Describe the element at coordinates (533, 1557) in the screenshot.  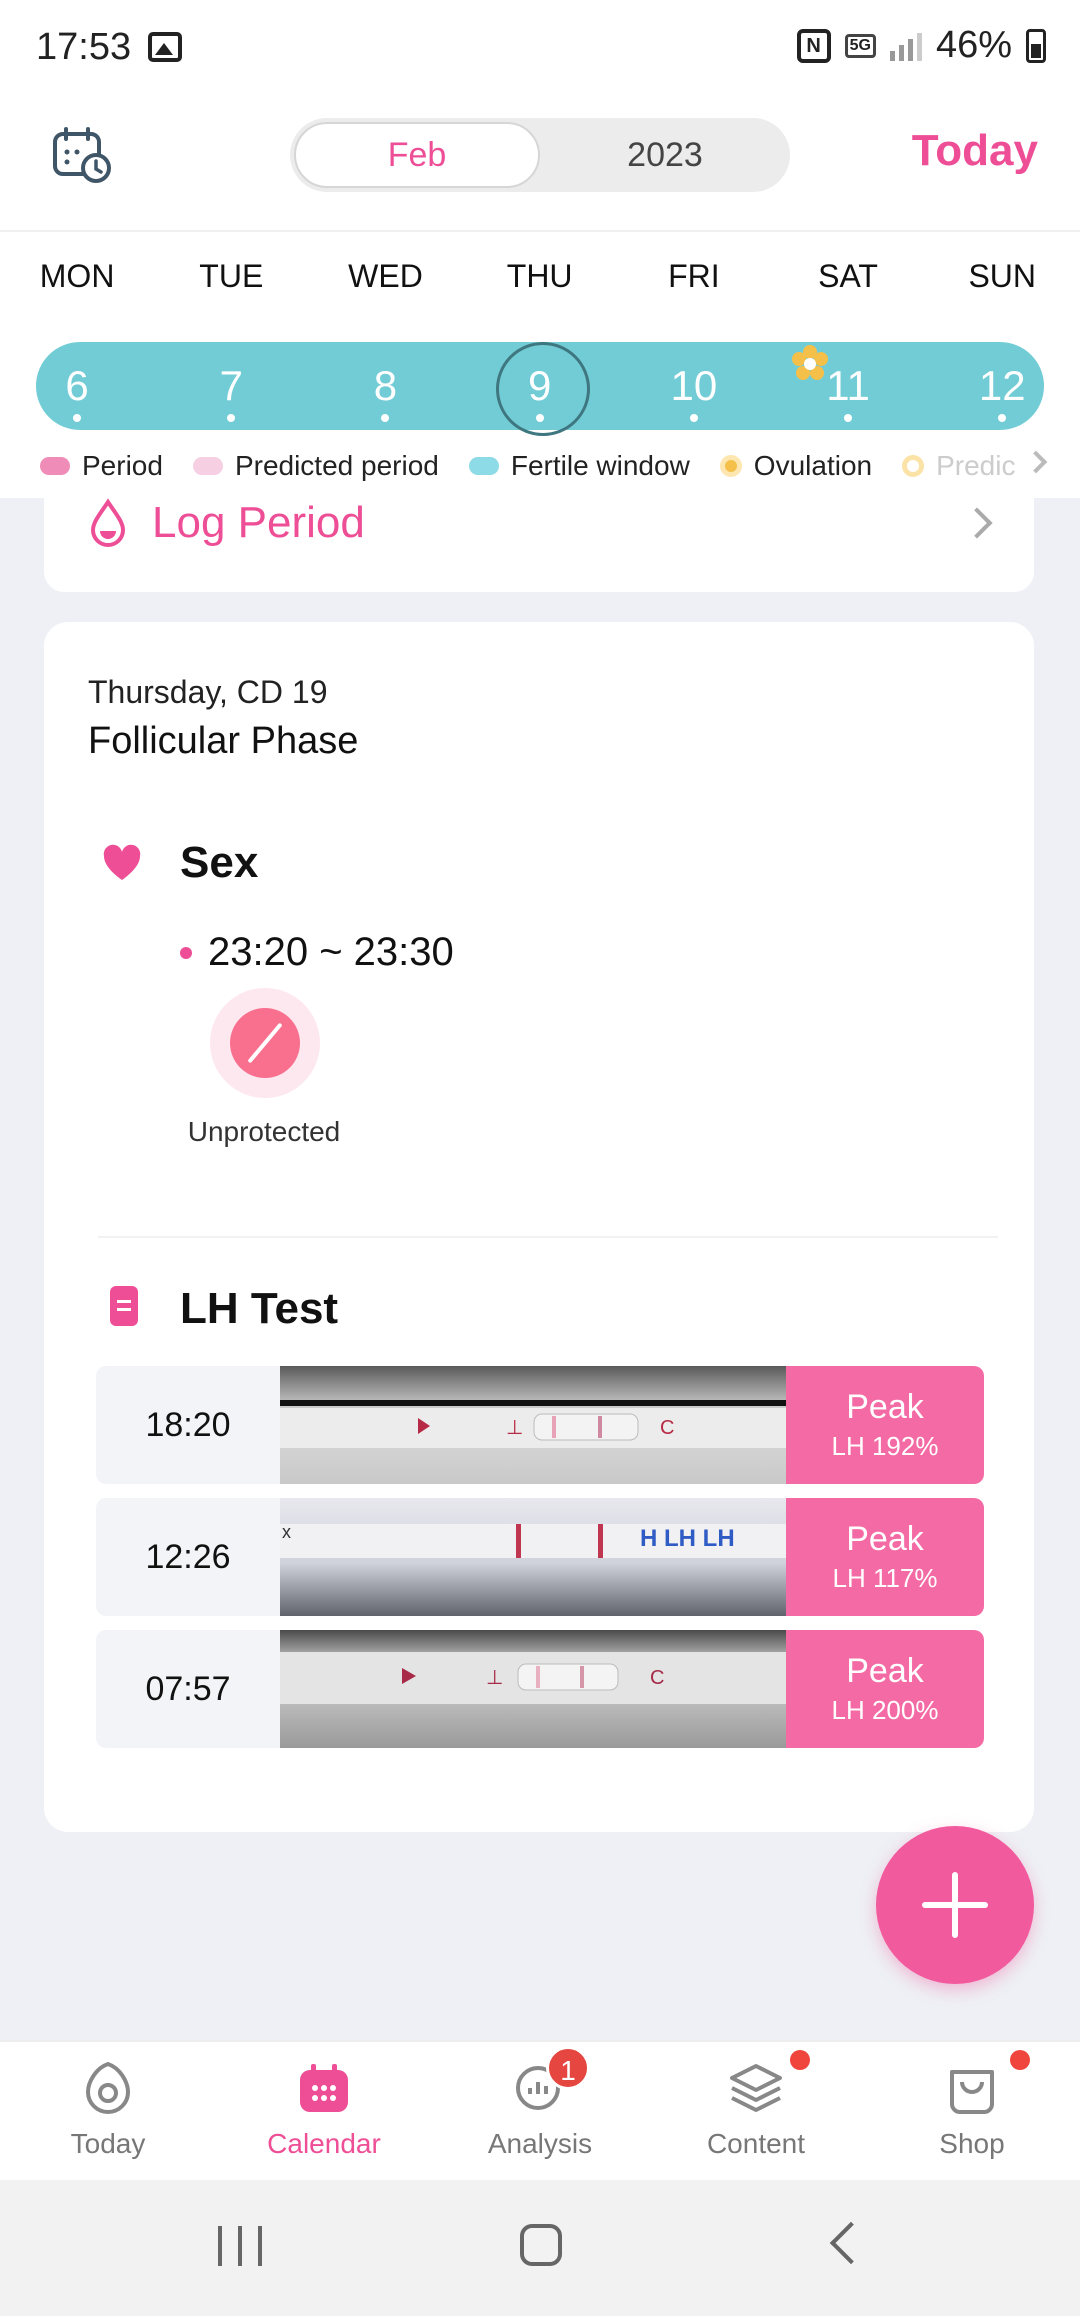
I see `lh-test-strip-photo: x H LH LH` at that location.